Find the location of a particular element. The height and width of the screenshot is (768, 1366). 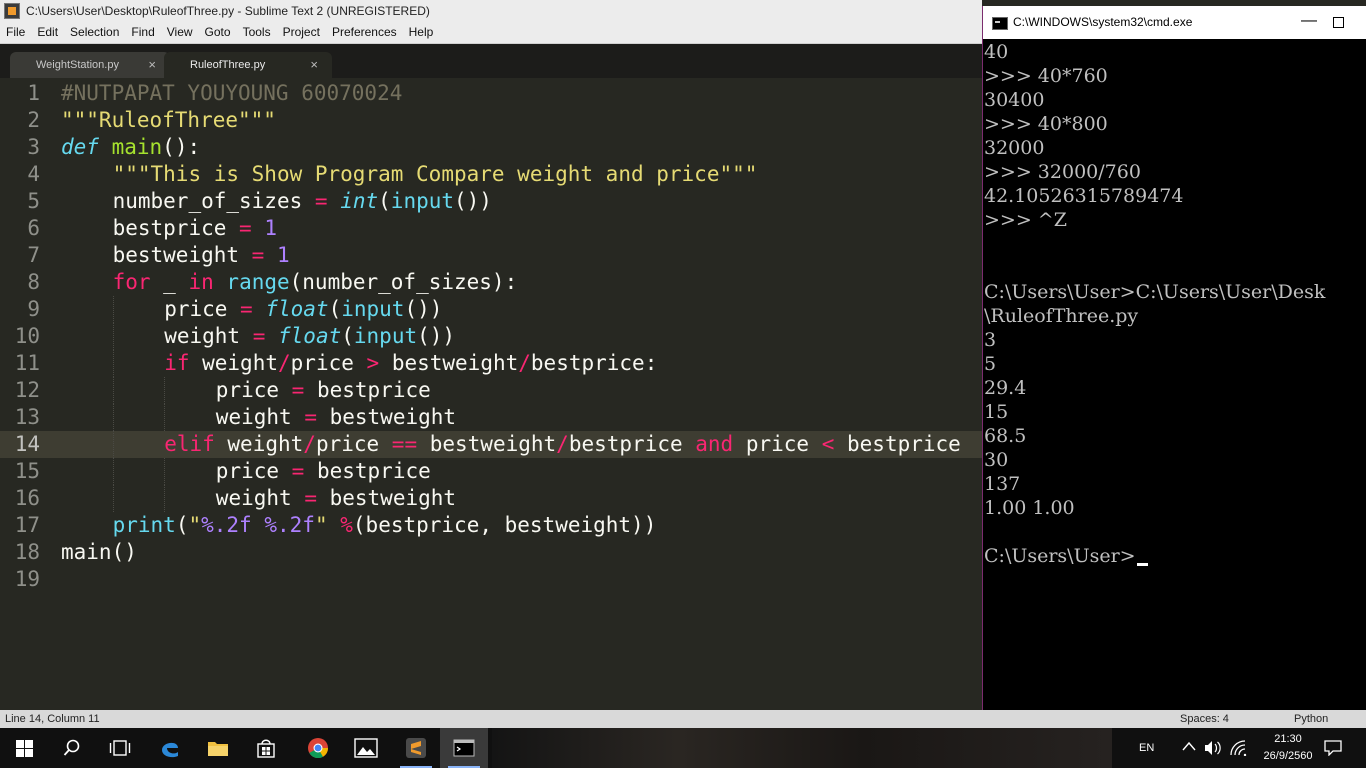

code-token: weight is located at coordinates (260, 417).